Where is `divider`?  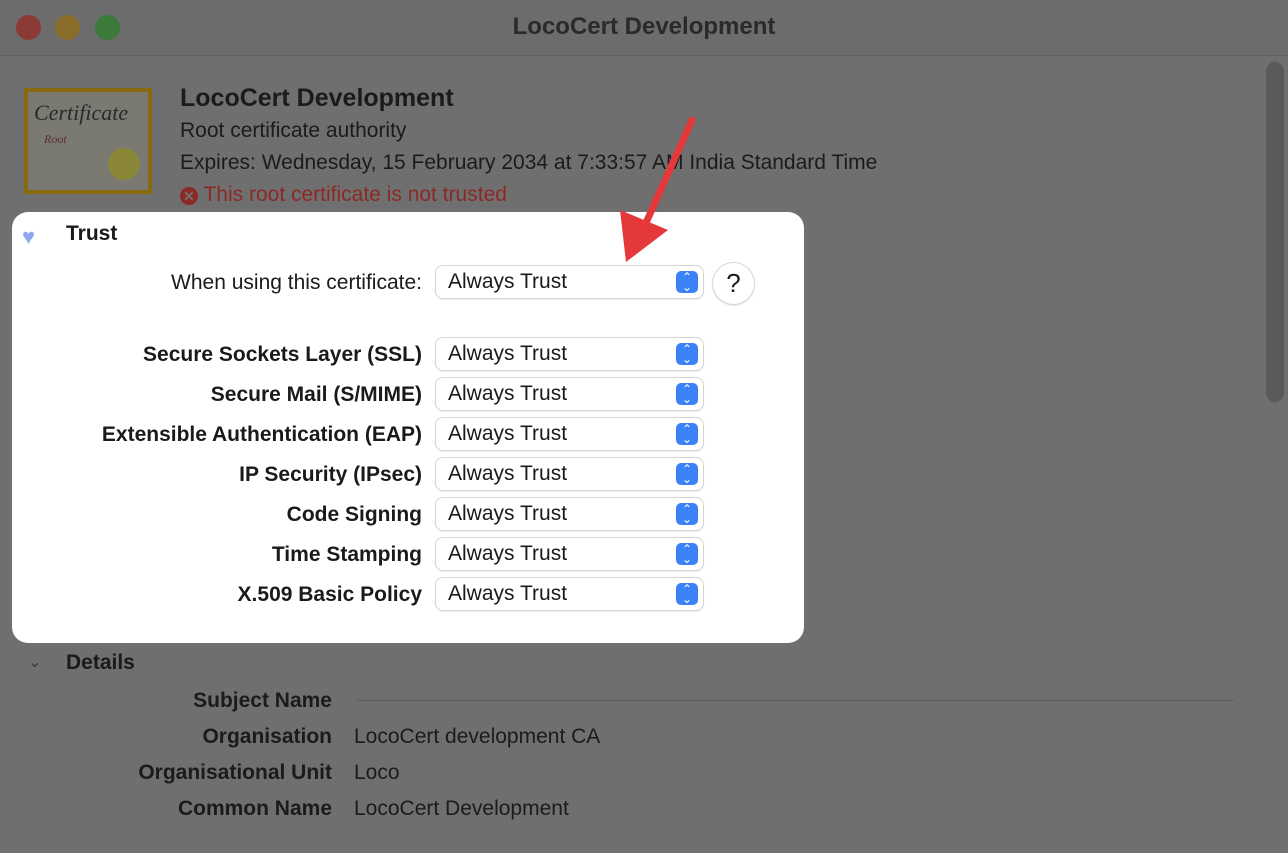 divider is located at coordinates (795, 700).